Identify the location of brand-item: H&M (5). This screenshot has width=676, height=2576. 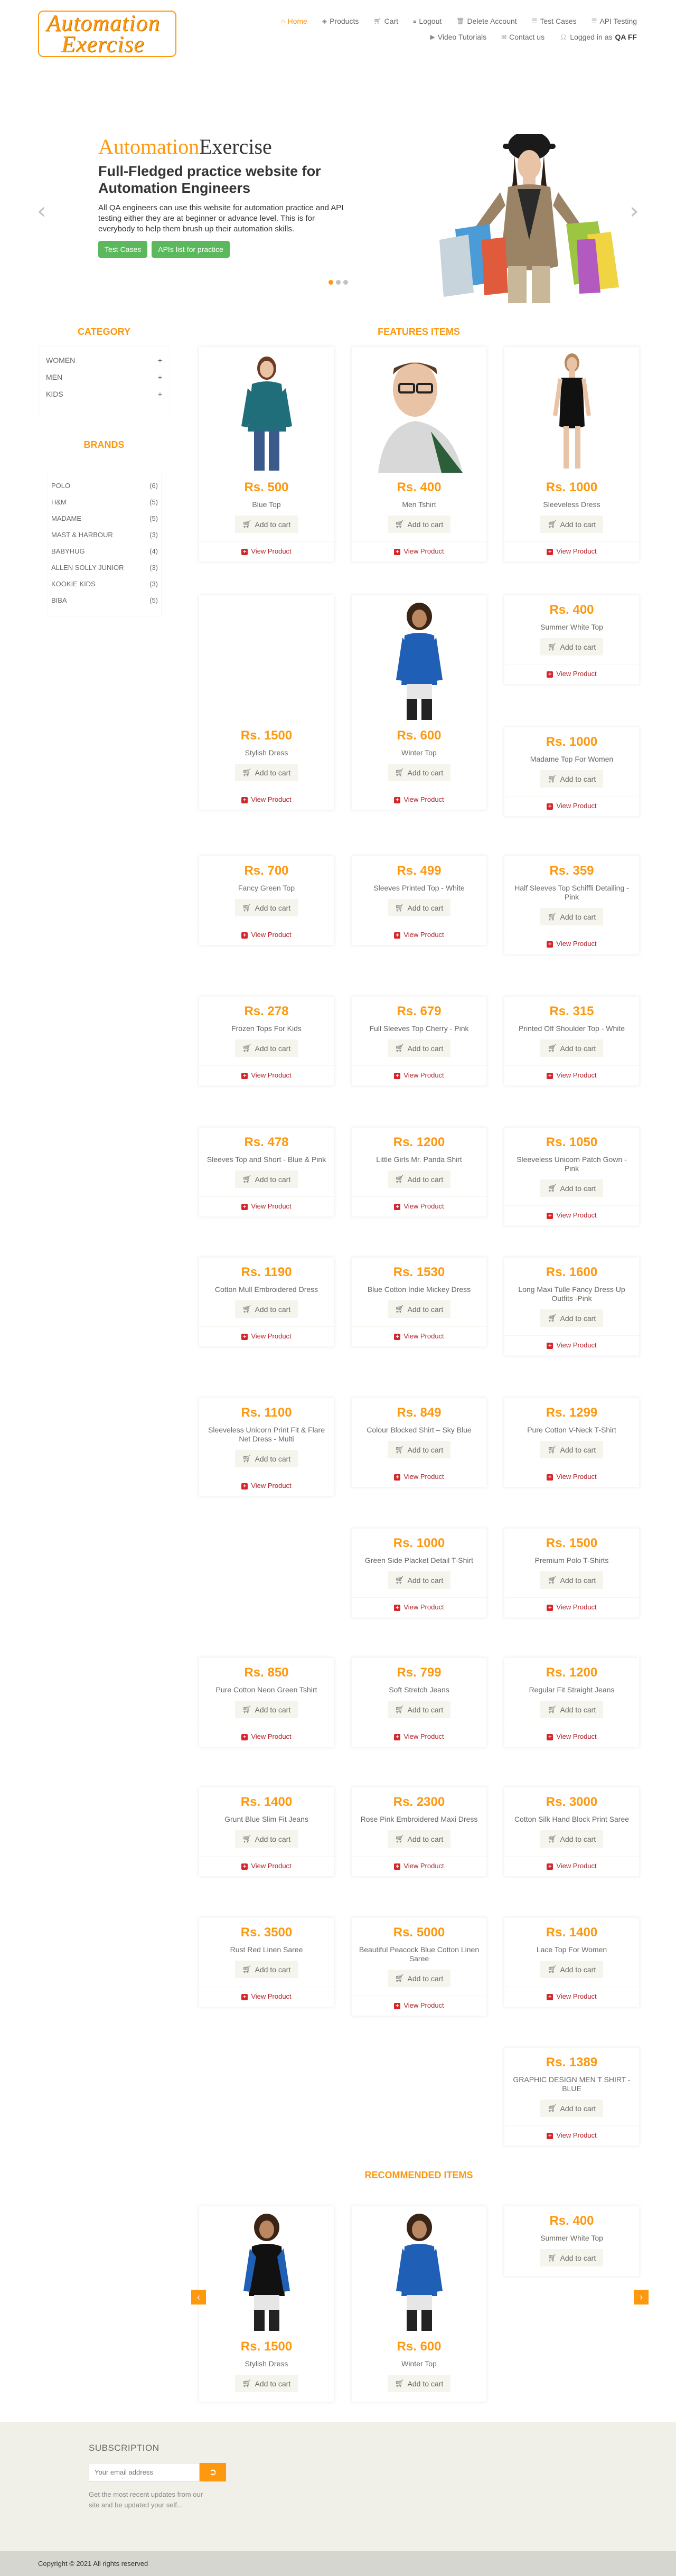
(104, 502).